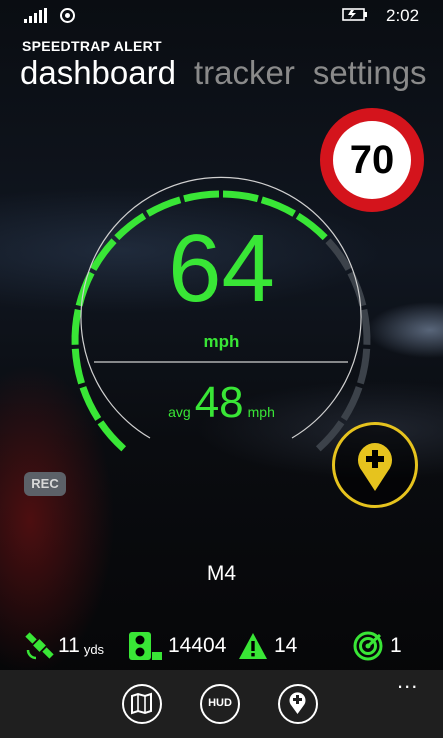 The image size is (443, 738). I want to click on camera-count: 14404, so click(177, 646).